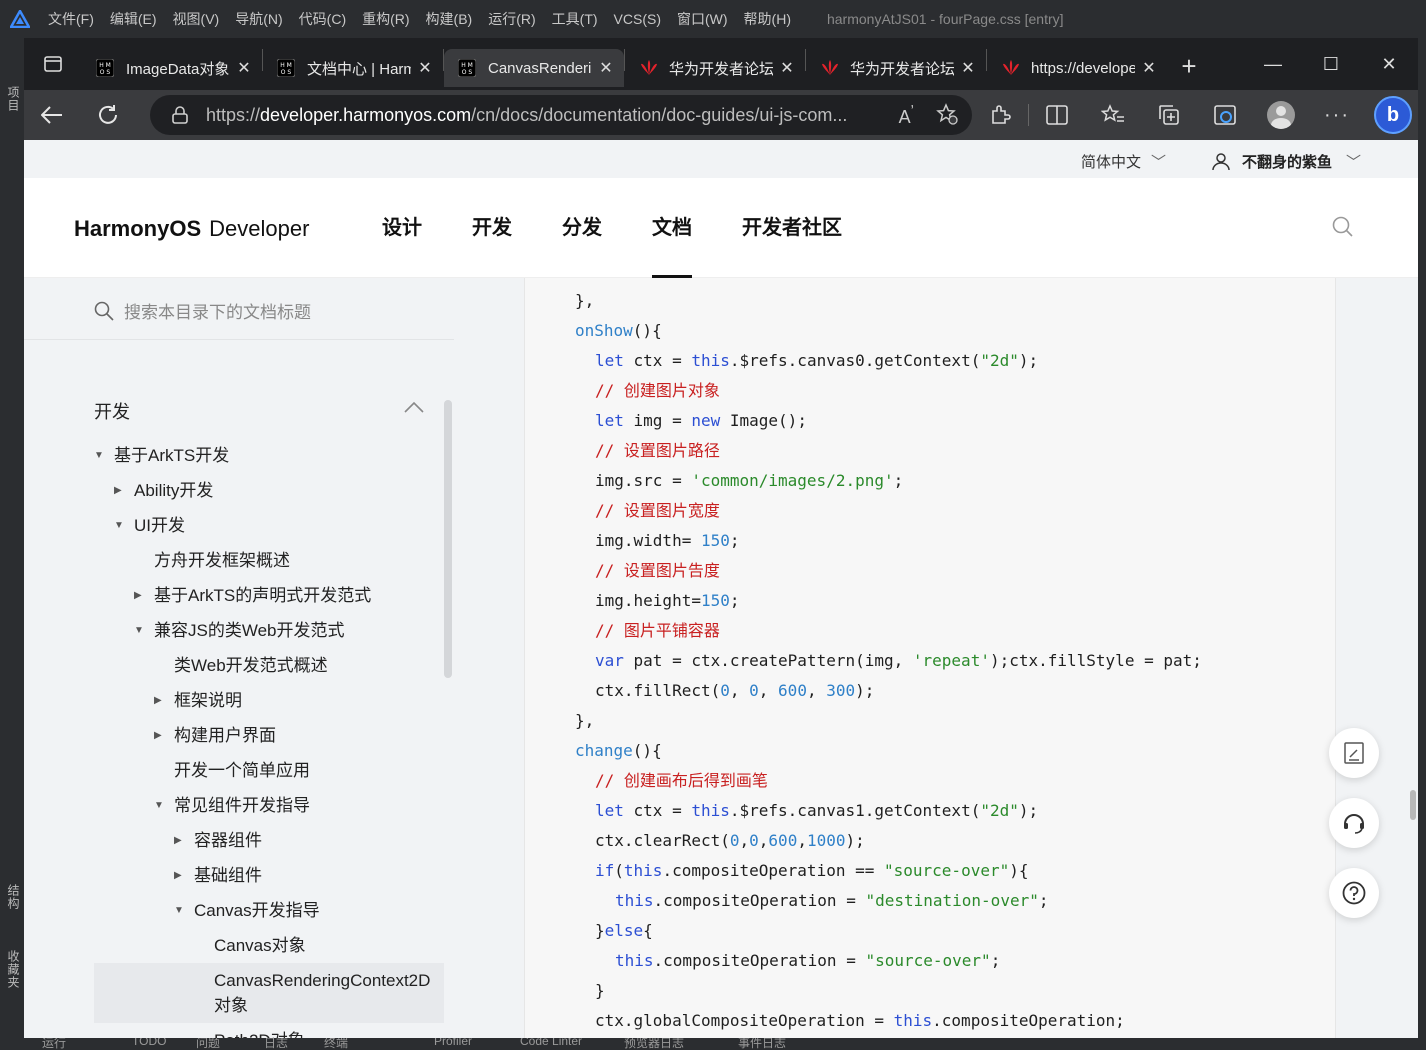 The width and height of the screenshot is (1426, 1050). I want to click on lock-icon, so click(180, 115).